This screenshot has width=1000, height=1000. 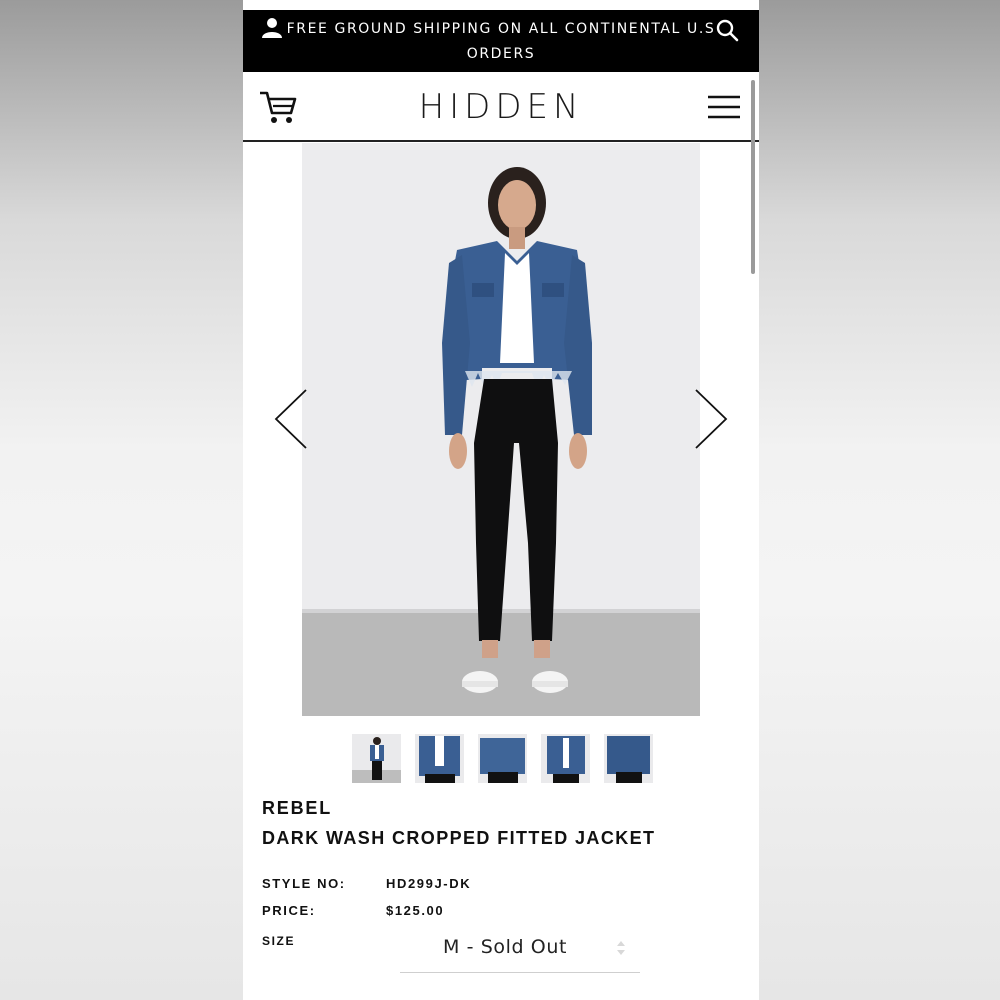 What do you see at coordinates (505, 947) in the screenshot?
I see `size-selected-value: M - Sold Out` at bounding box center [505, 947].